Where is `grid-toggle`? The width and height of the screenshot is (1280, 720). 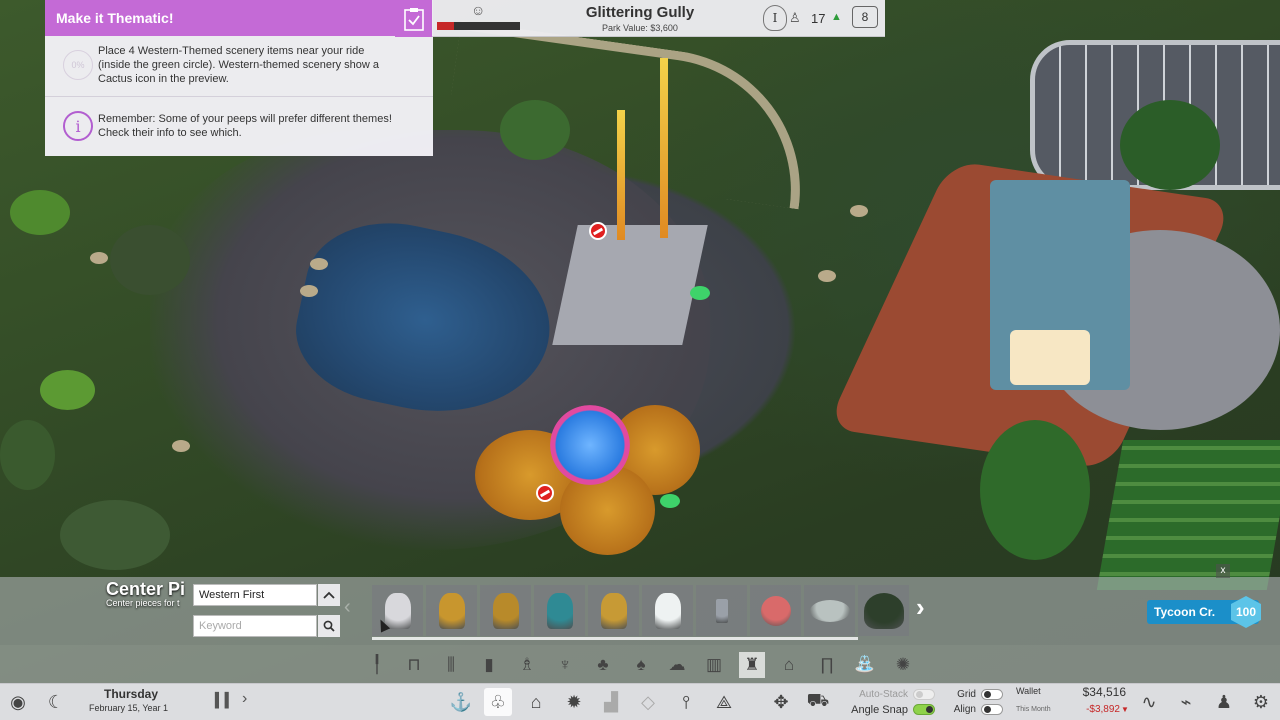
grid-toggle is located at coordinates (992, 694).